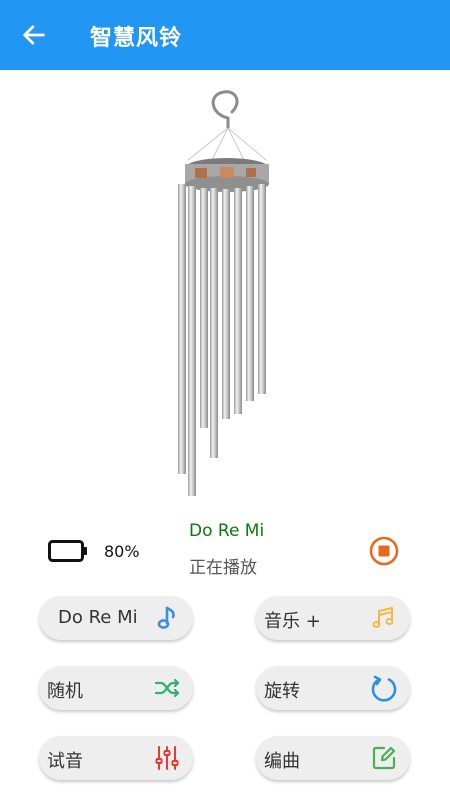  I want to click on battery-percent: 80%, so click(122, 551).